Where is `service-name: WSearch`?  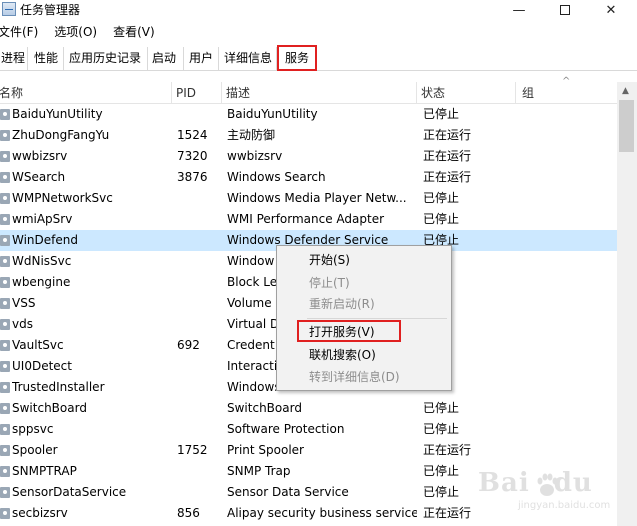
service-name: WSearch is located at coordinates (39, 177).